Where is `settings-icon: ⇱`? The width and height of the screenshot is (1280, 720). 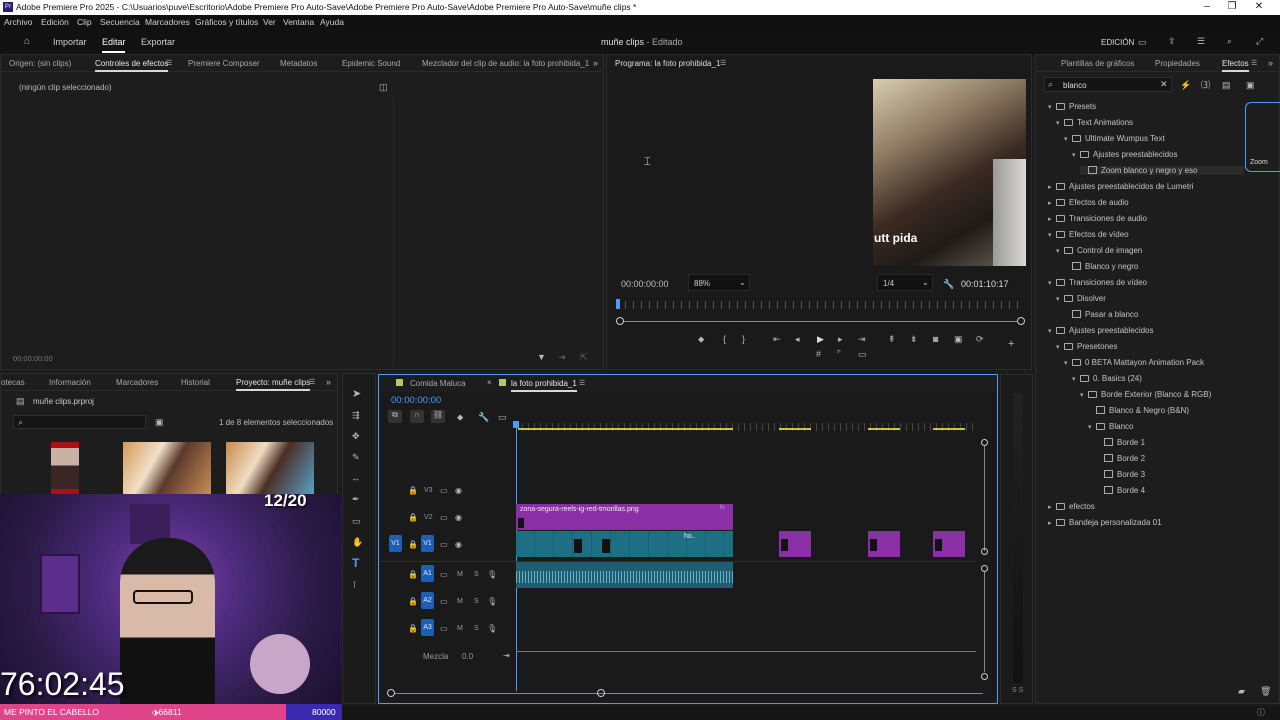 settings-icon: ⇱ is located at coordinates (584, 357).